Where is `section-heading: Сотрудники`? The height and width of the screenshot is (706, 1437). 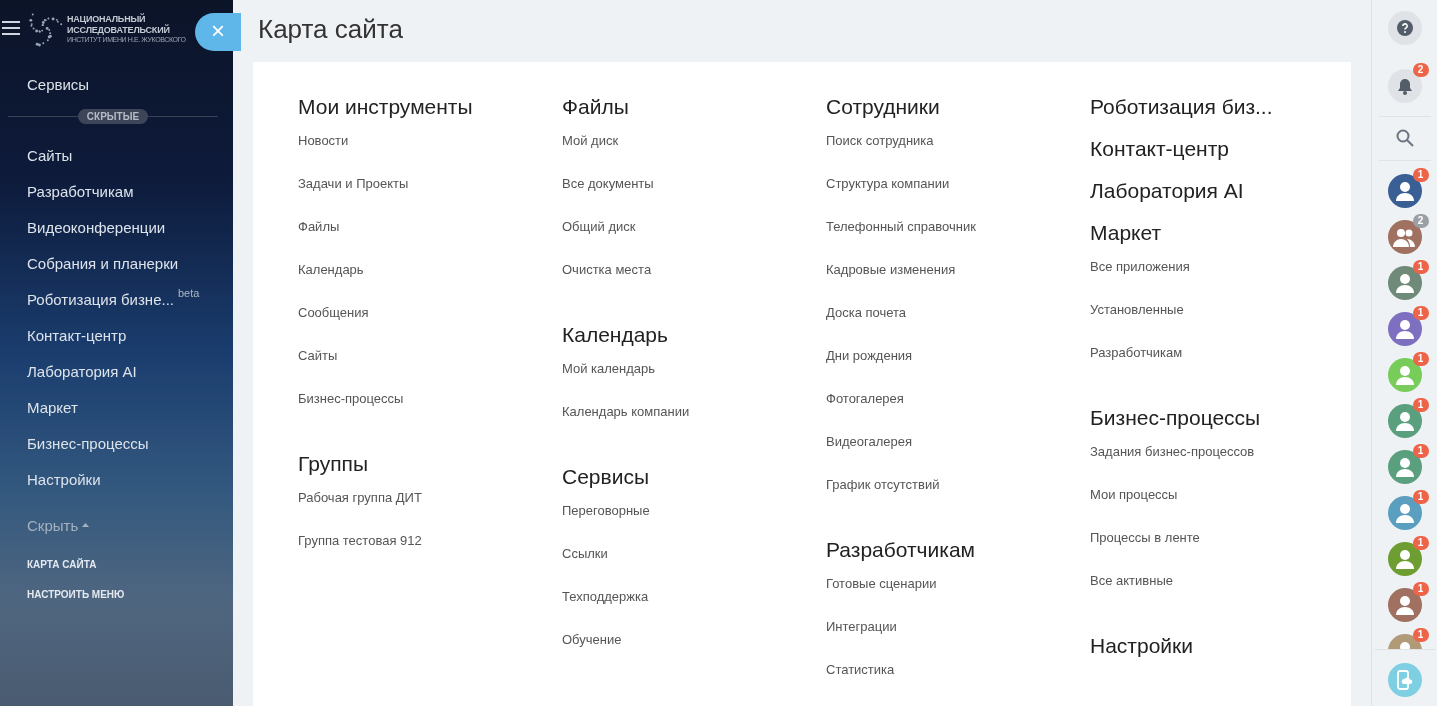 section-heading: Сотрудники is located at coordinates (958, 107).